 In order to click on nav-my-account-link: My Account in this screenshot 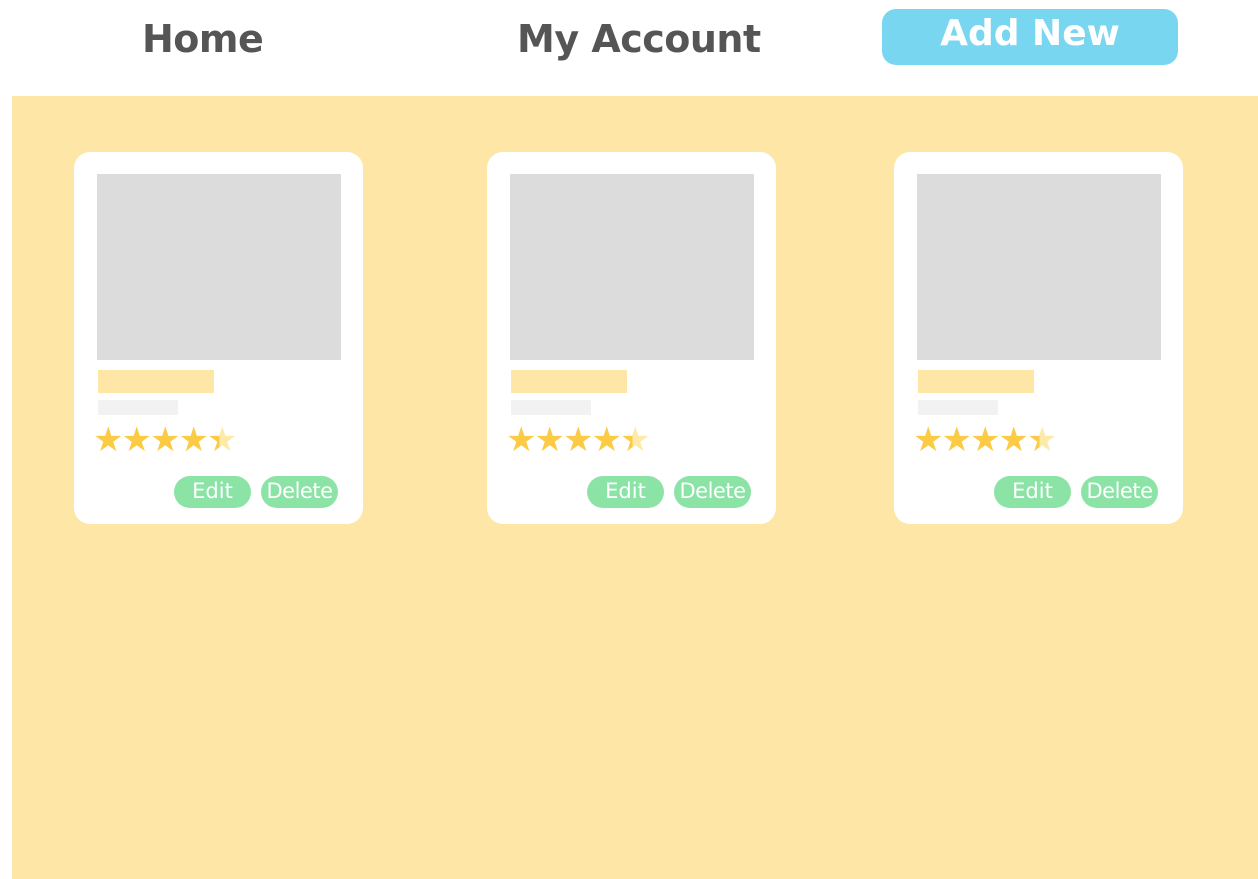, I will do `click(639, 39)`.